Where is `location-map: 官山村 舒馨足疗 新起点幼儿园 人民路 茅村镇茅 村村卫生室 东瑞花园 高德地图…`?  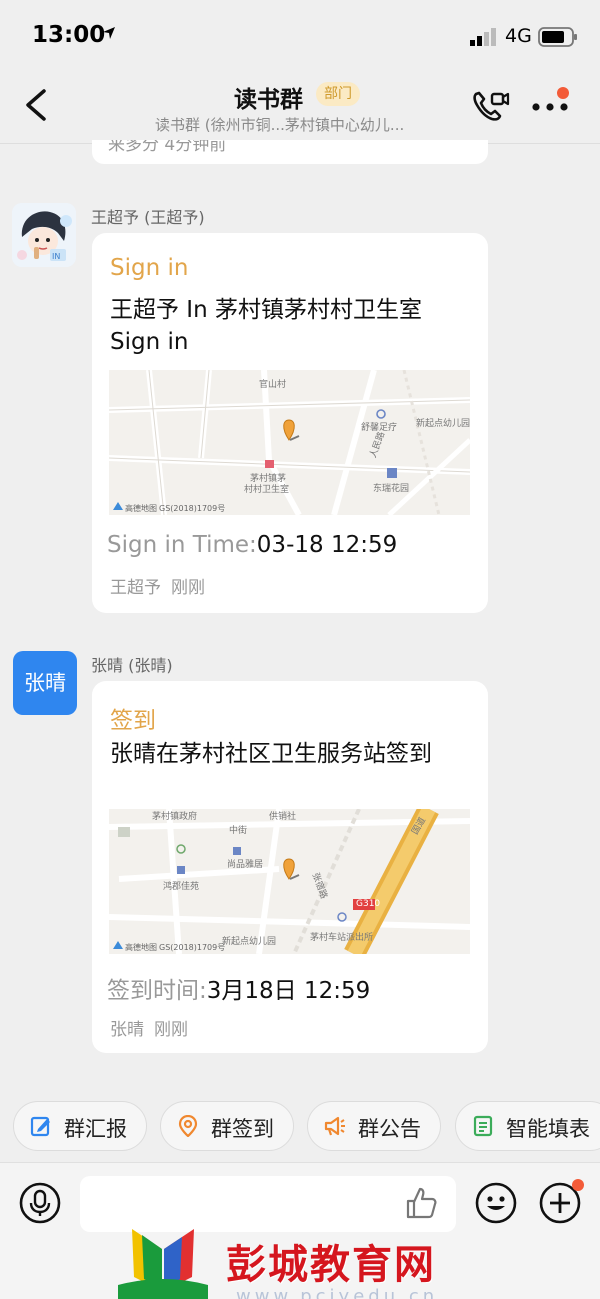
location-map: 官山村 舒馨足疗 新起点幼儿园 人民路 茅村镇茅 村村卫生室 东瑞花园 高德地图… is located at coordinates (289, 442).